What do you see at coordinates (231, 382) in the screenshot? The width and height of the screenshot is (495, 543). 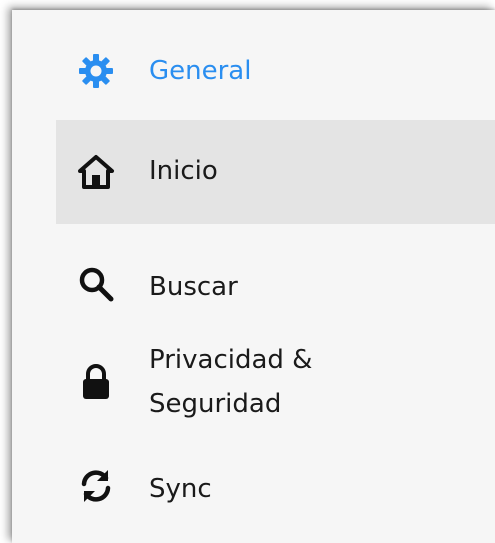 I see `sidebar-item-label: Privacidad & Seguridad` at bounding box center [231, 382].